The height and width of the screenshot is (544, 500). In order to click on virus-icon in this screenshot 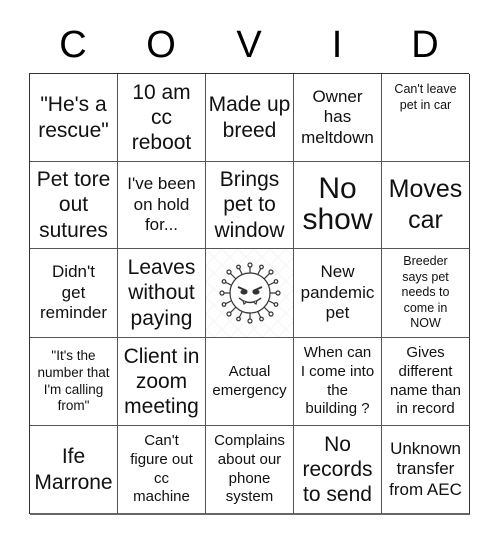, I will do `click(249, 293)`.